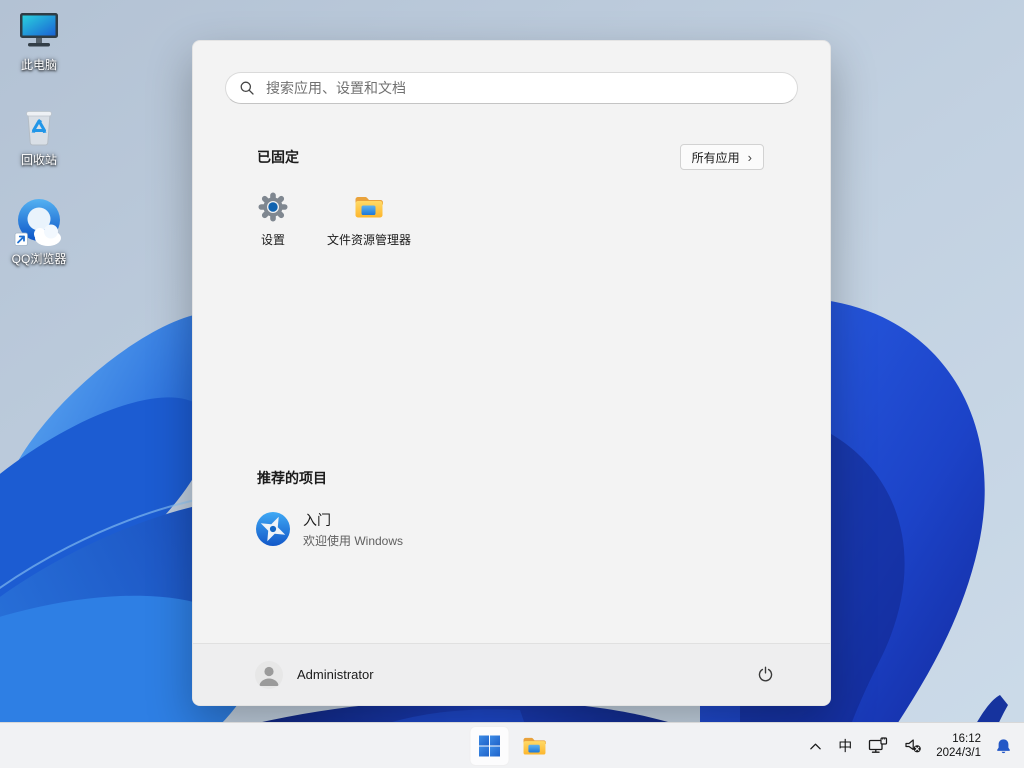 This screenshot has height=768, width=1024. Describe the element at coordinates (39, 30) in the screenshot. I see `this-pc-icon` at that location.